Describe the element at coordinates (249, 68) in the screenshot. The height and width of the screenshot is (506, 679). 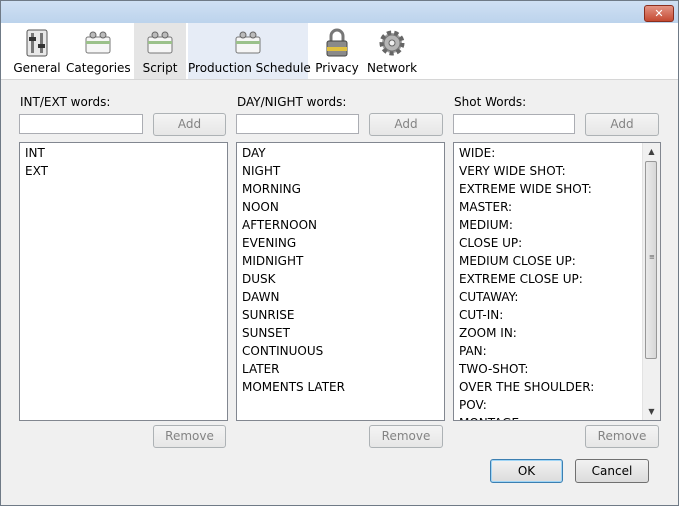
I see `tab-production-schedule-label: Production Schedule` at that location.